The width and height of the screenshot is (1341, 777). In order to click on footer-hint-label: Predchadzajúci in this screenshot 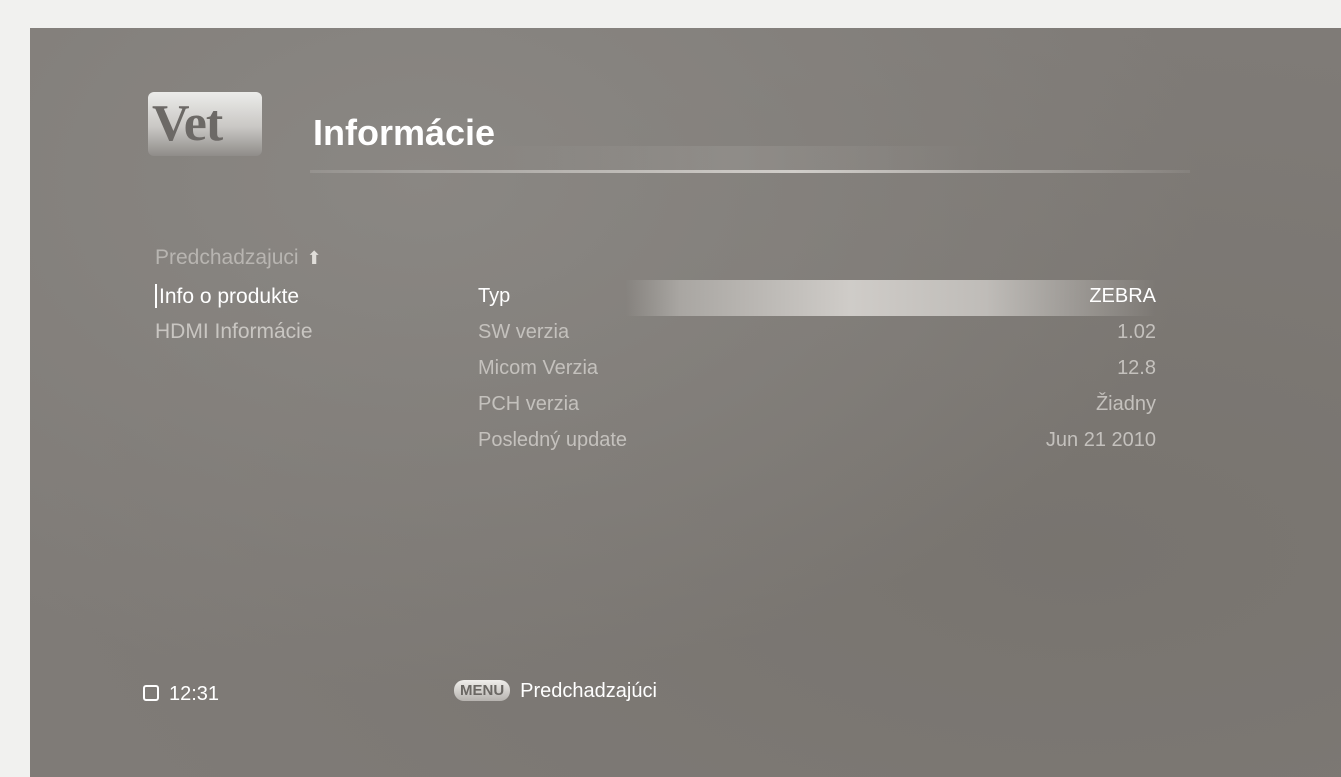, I will do `click(588, 691)`.